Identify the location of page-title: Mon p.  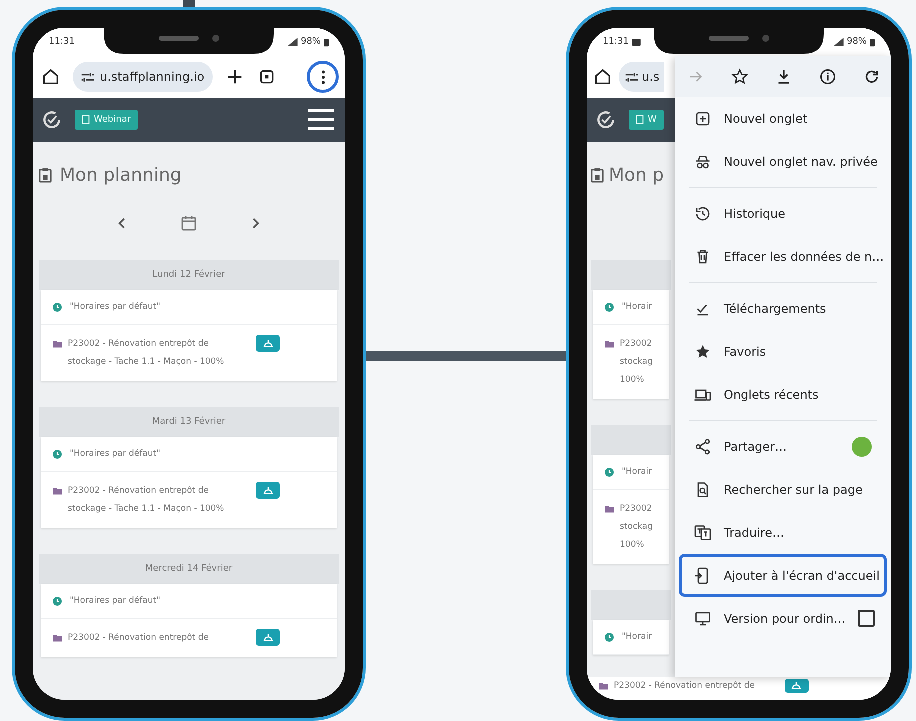
(636, 175).